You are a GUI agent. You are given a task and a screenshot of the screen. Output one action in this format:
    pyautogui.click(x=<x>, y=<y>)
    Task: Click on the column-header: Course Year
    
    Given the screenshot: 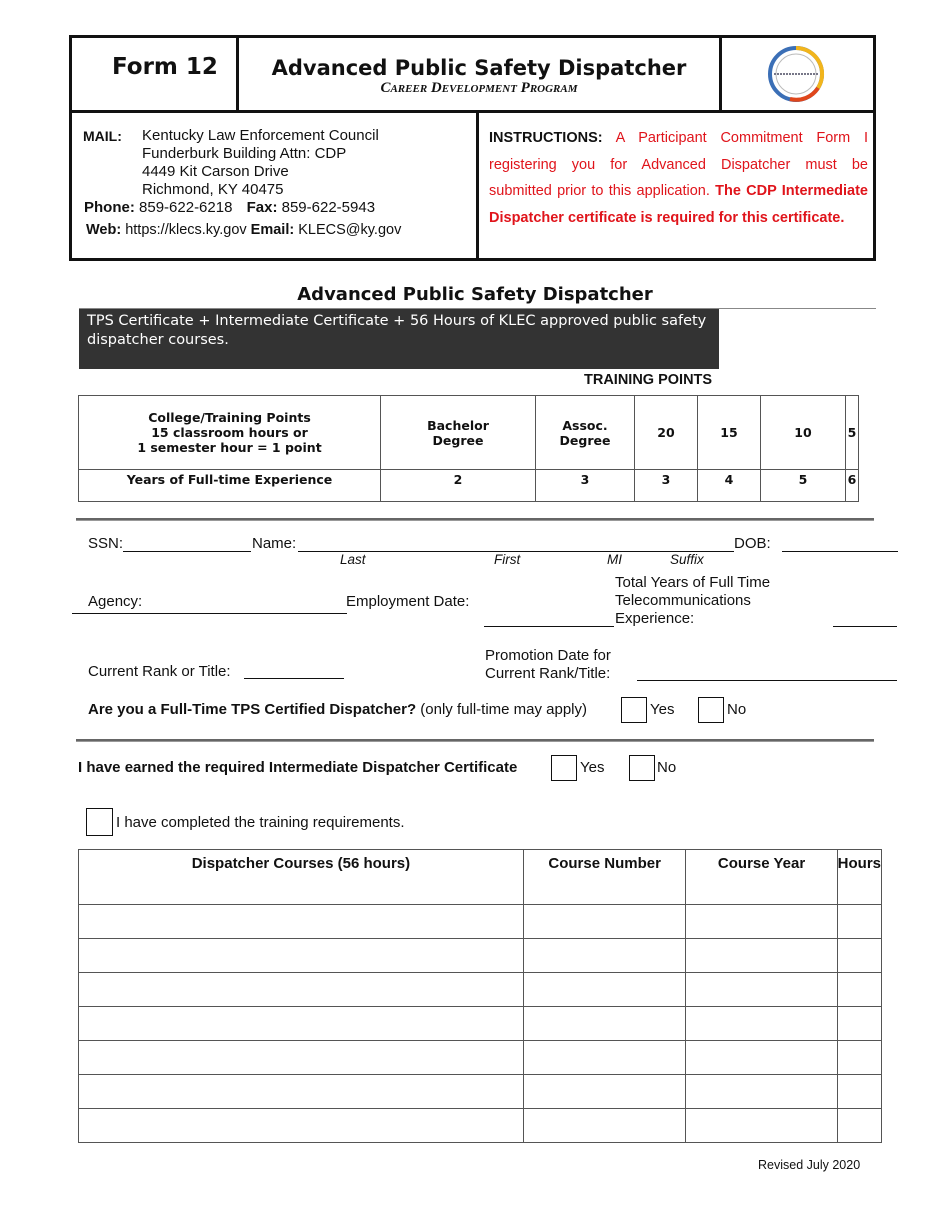 What is the action you would take?
    pyautogui.click(x=761, y=877)
    